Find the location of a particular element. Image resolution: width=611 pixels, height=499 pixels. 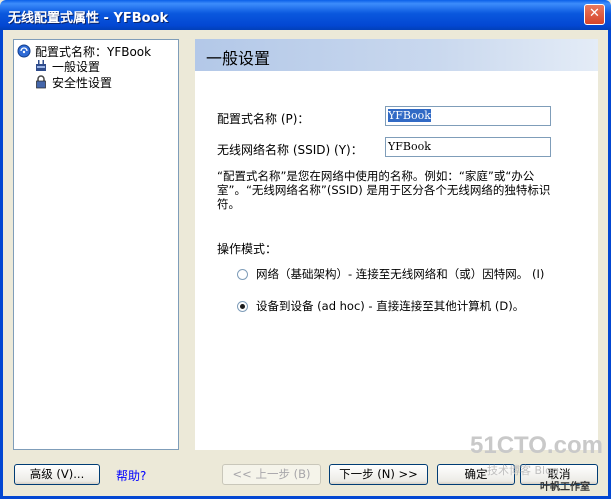

back-button: << 上一步 (B) is located at coordinates (271, 474).